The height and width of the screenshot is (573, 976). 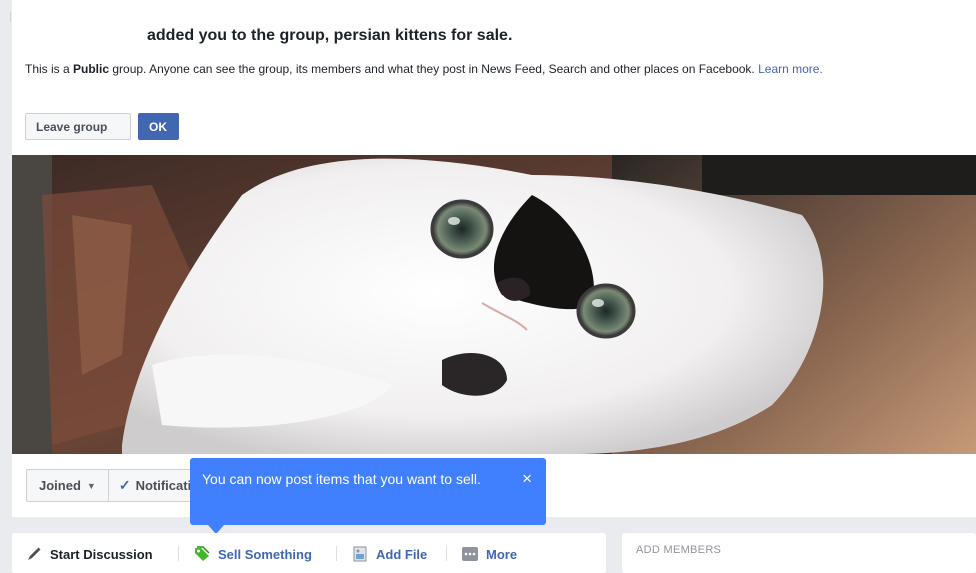 I want to click on caret-down-icon: ▼, so click(x=91, y=485).